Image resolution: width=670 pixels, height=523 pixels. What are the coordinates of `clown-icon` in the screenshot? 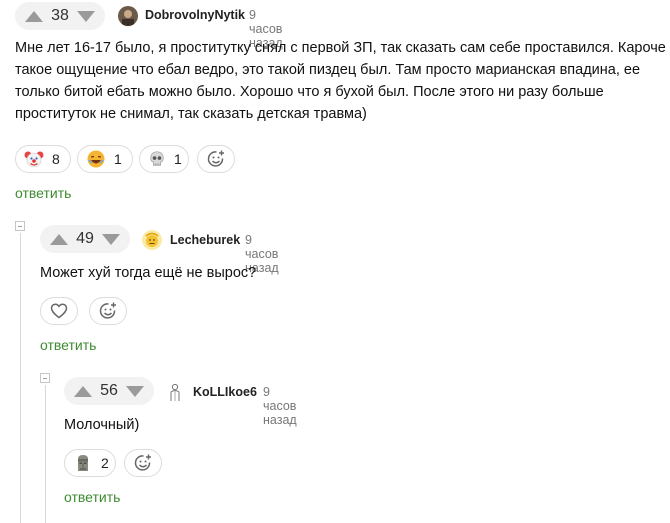 It's located at (34, 159).